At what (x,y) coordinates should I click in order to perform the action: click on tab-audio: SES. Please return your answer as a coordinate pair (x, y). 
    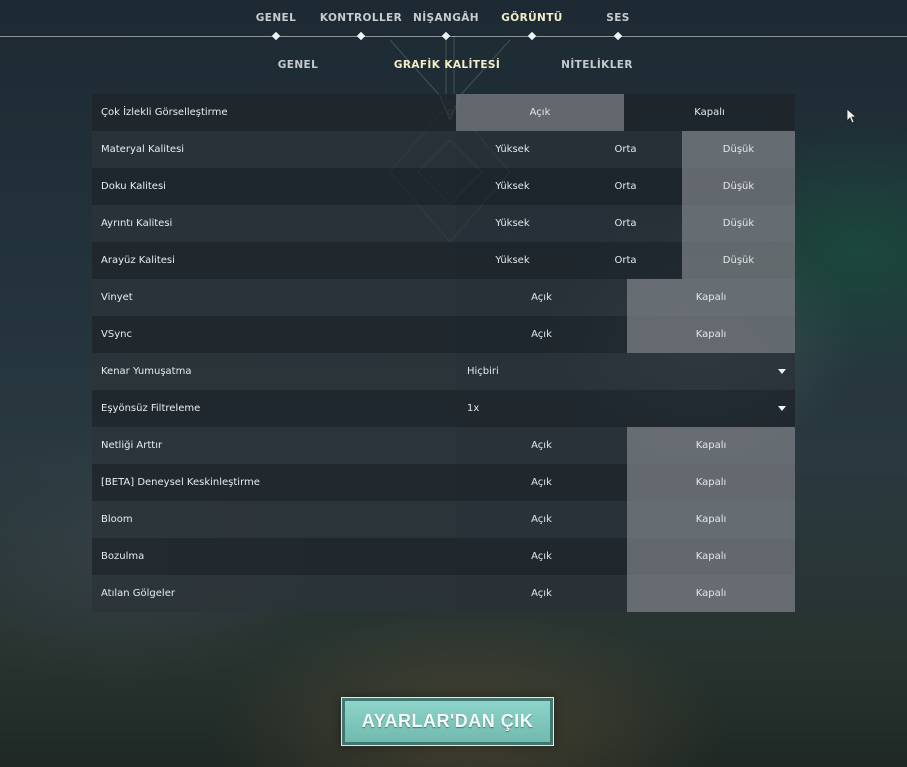
    Looking at the image, I should click on (618, 18).